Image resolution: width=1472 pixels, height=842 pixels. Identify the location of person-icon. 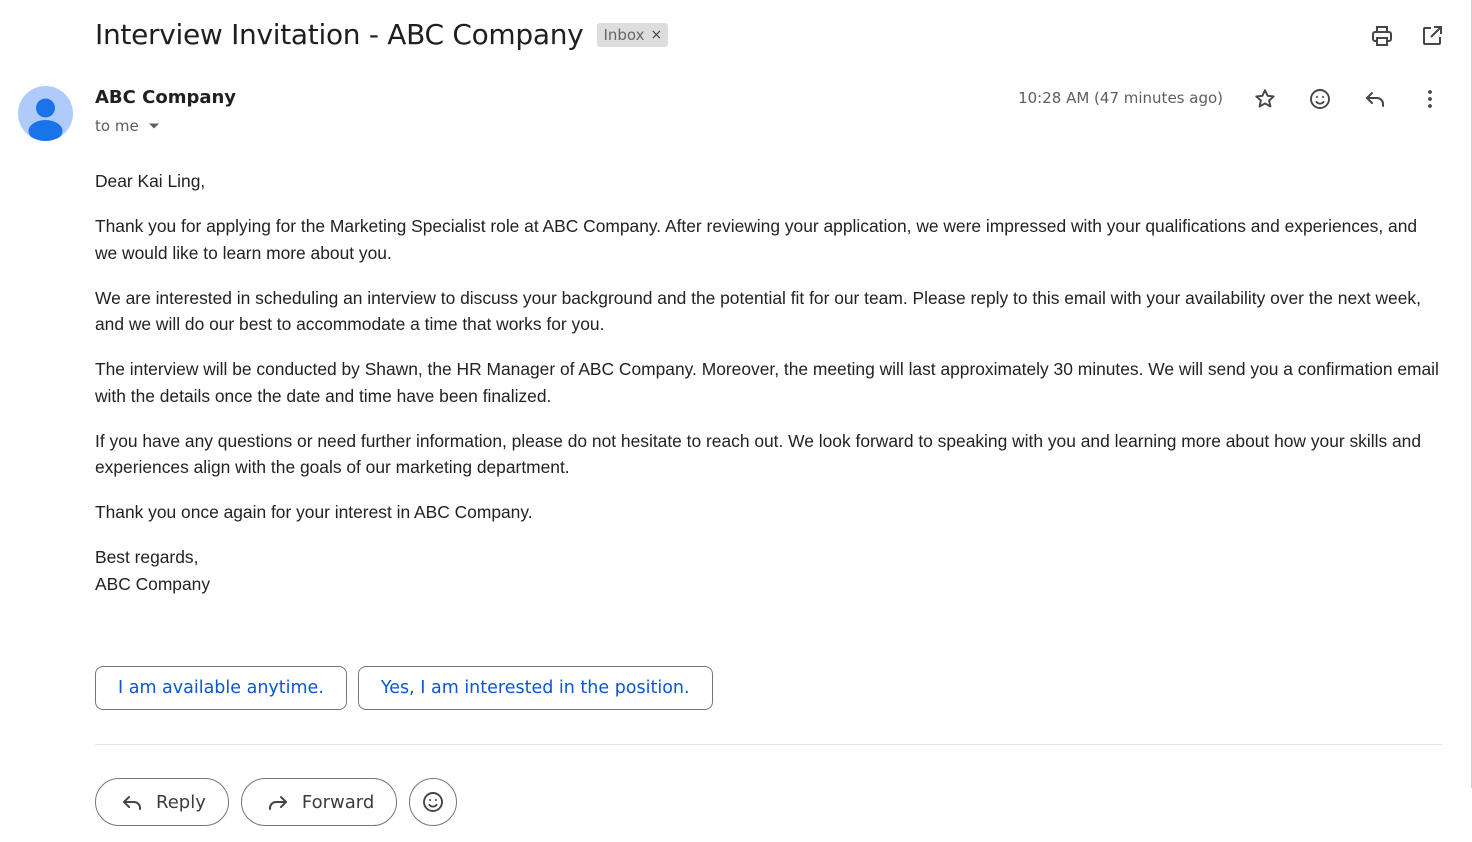
(45, 119).